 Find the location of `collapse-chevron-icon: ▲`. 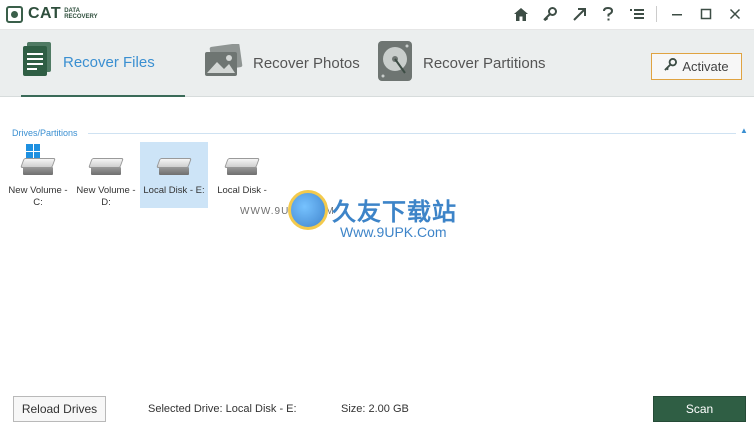

collapse-chevron-icon: ▲ is located at coordinates (744, 130).